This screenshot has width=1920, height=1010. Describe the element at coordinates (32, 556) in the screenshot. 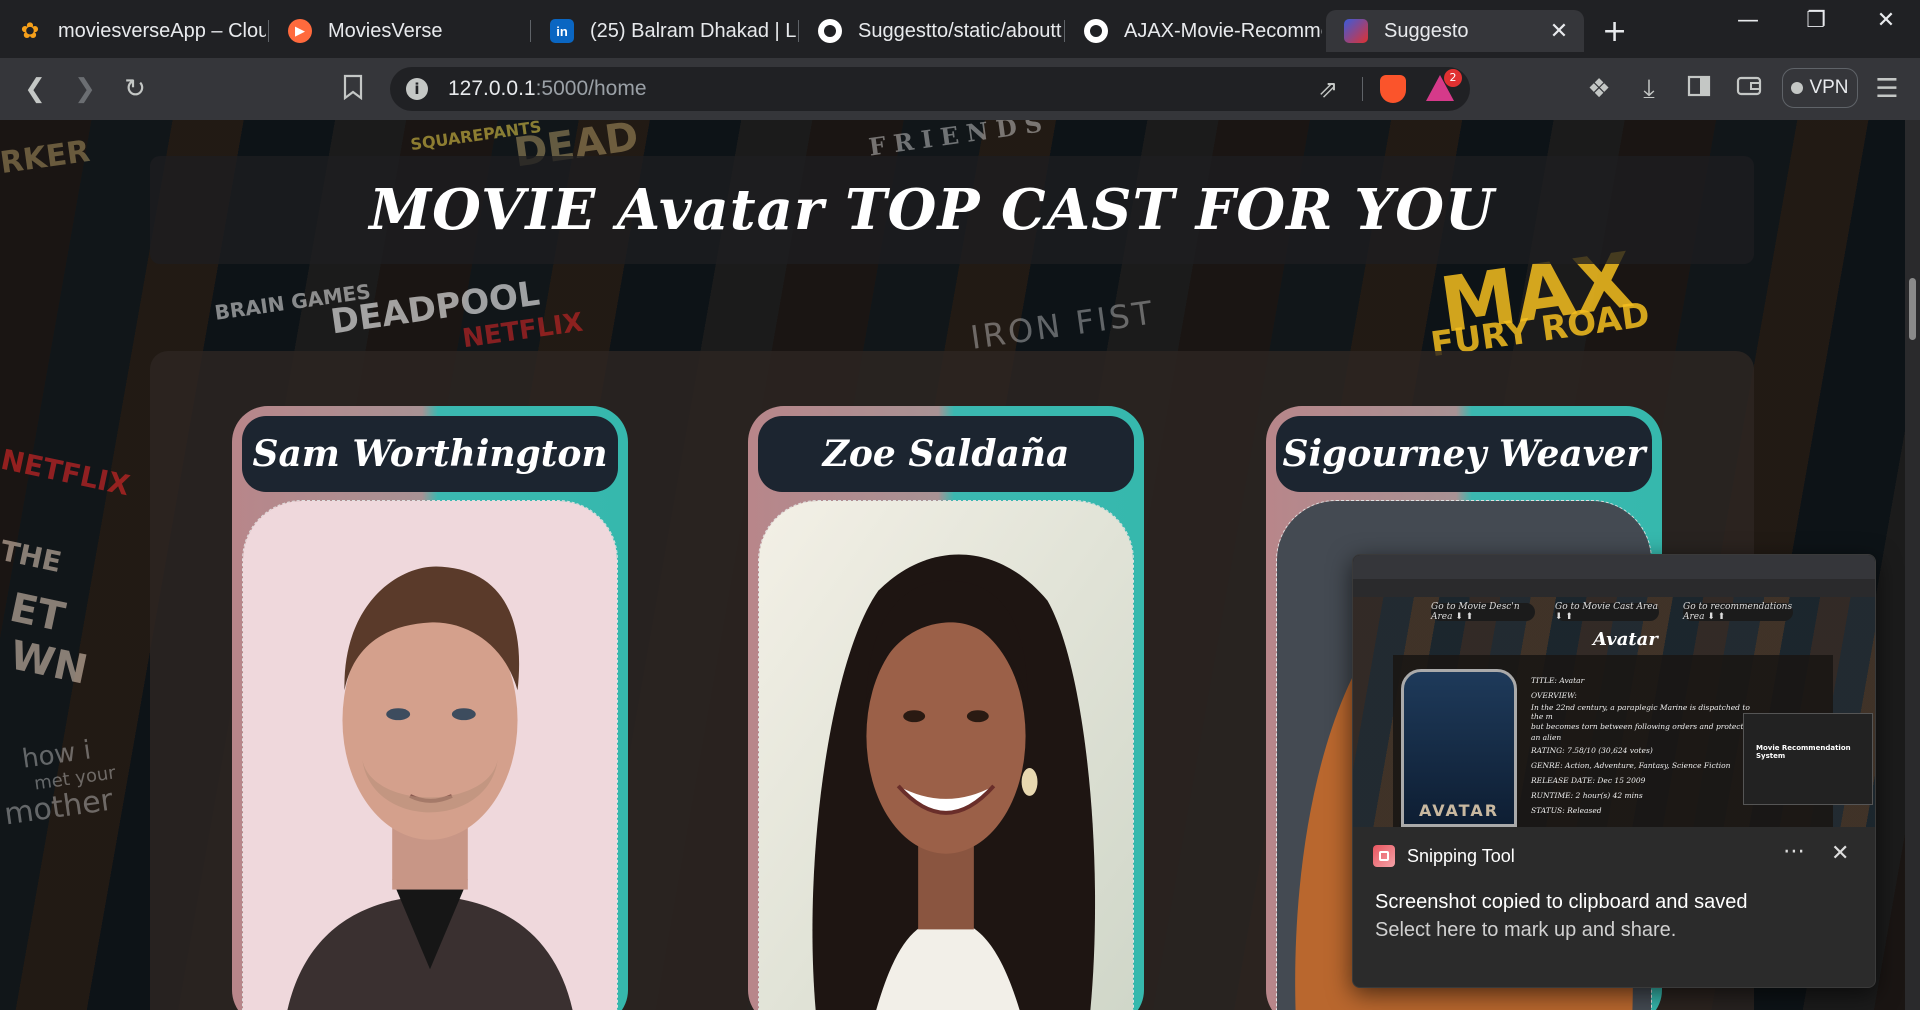

I see `collage-text: THE` at that location.